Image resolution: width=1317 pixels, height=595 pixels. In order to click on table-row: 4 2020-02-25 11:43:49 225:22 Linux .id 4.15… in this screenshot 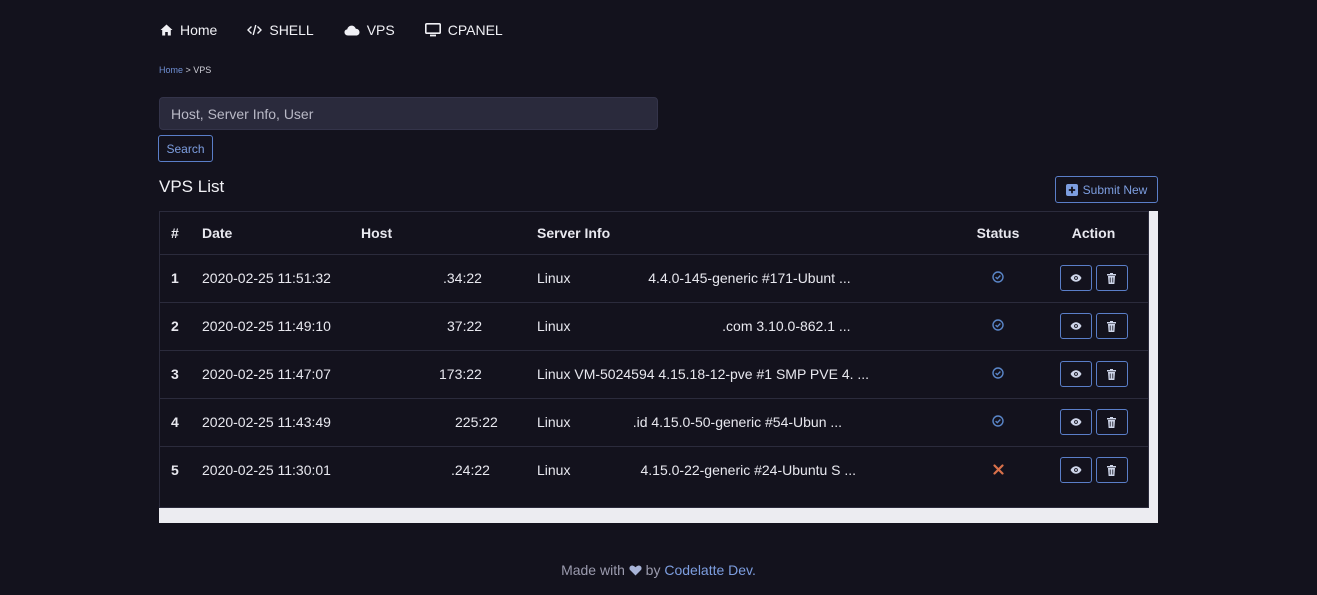, I will do `click(654, 422)`.